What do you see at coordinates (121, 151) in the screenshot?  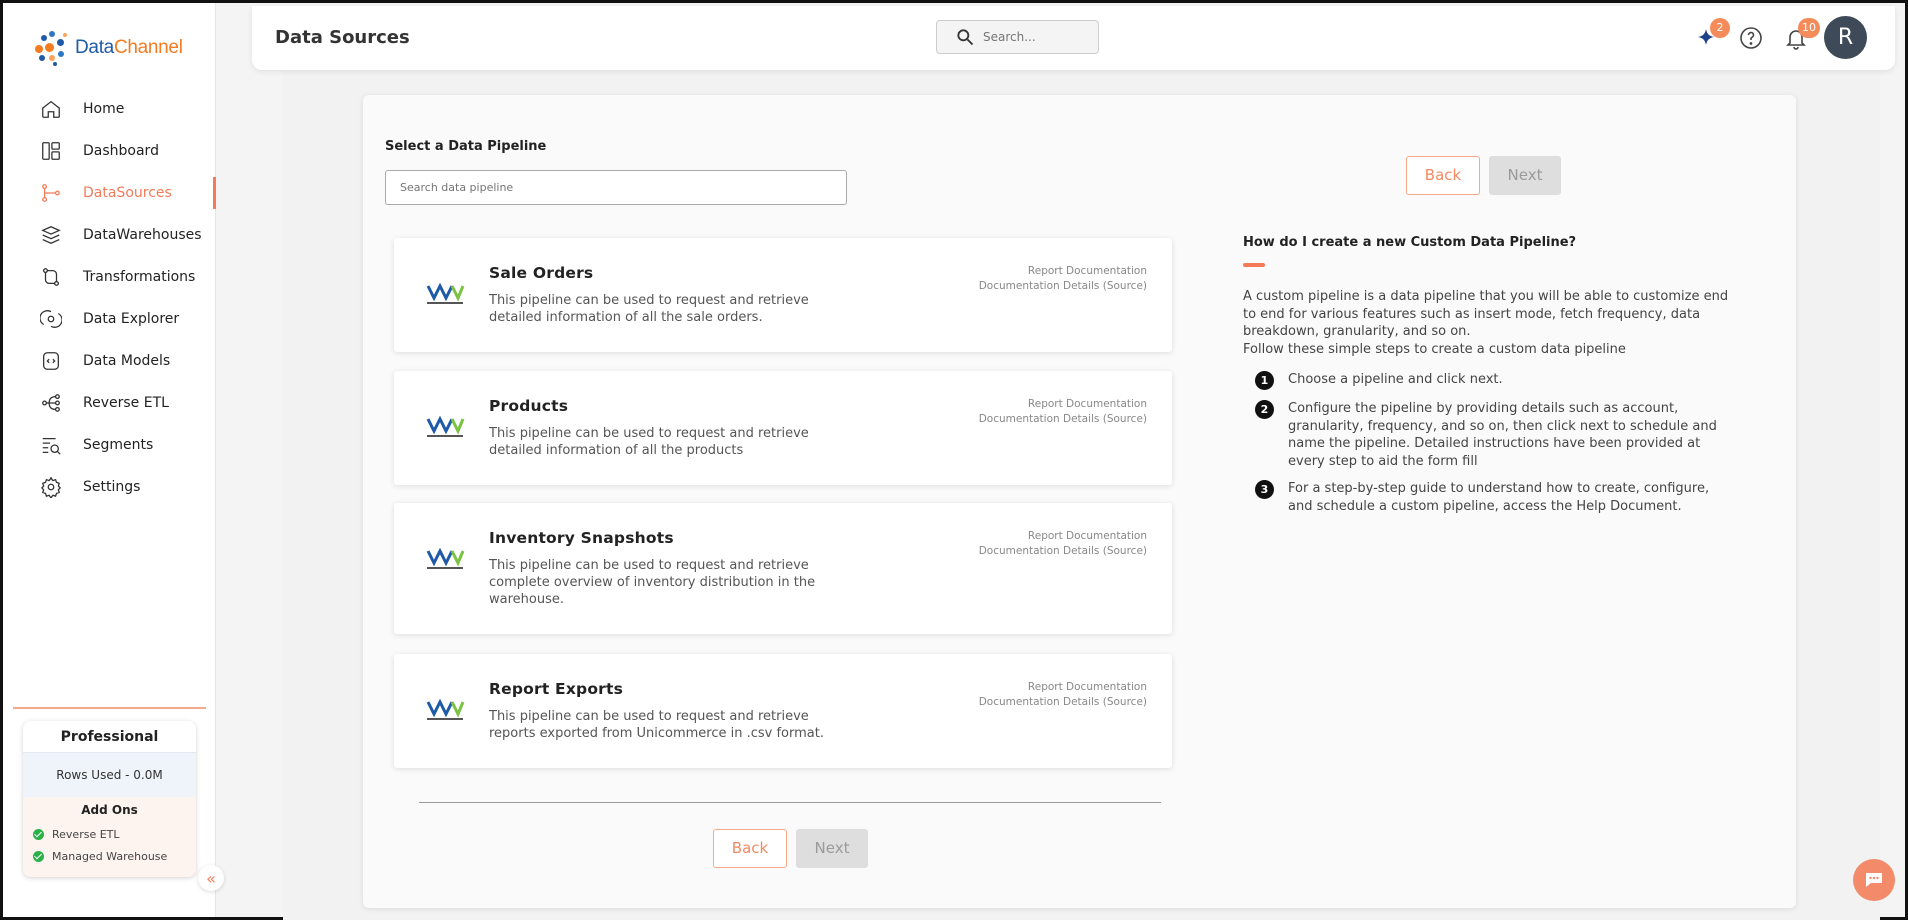 I see `sidebar-item-label: Dashboard` at bounding box center [121, 151].